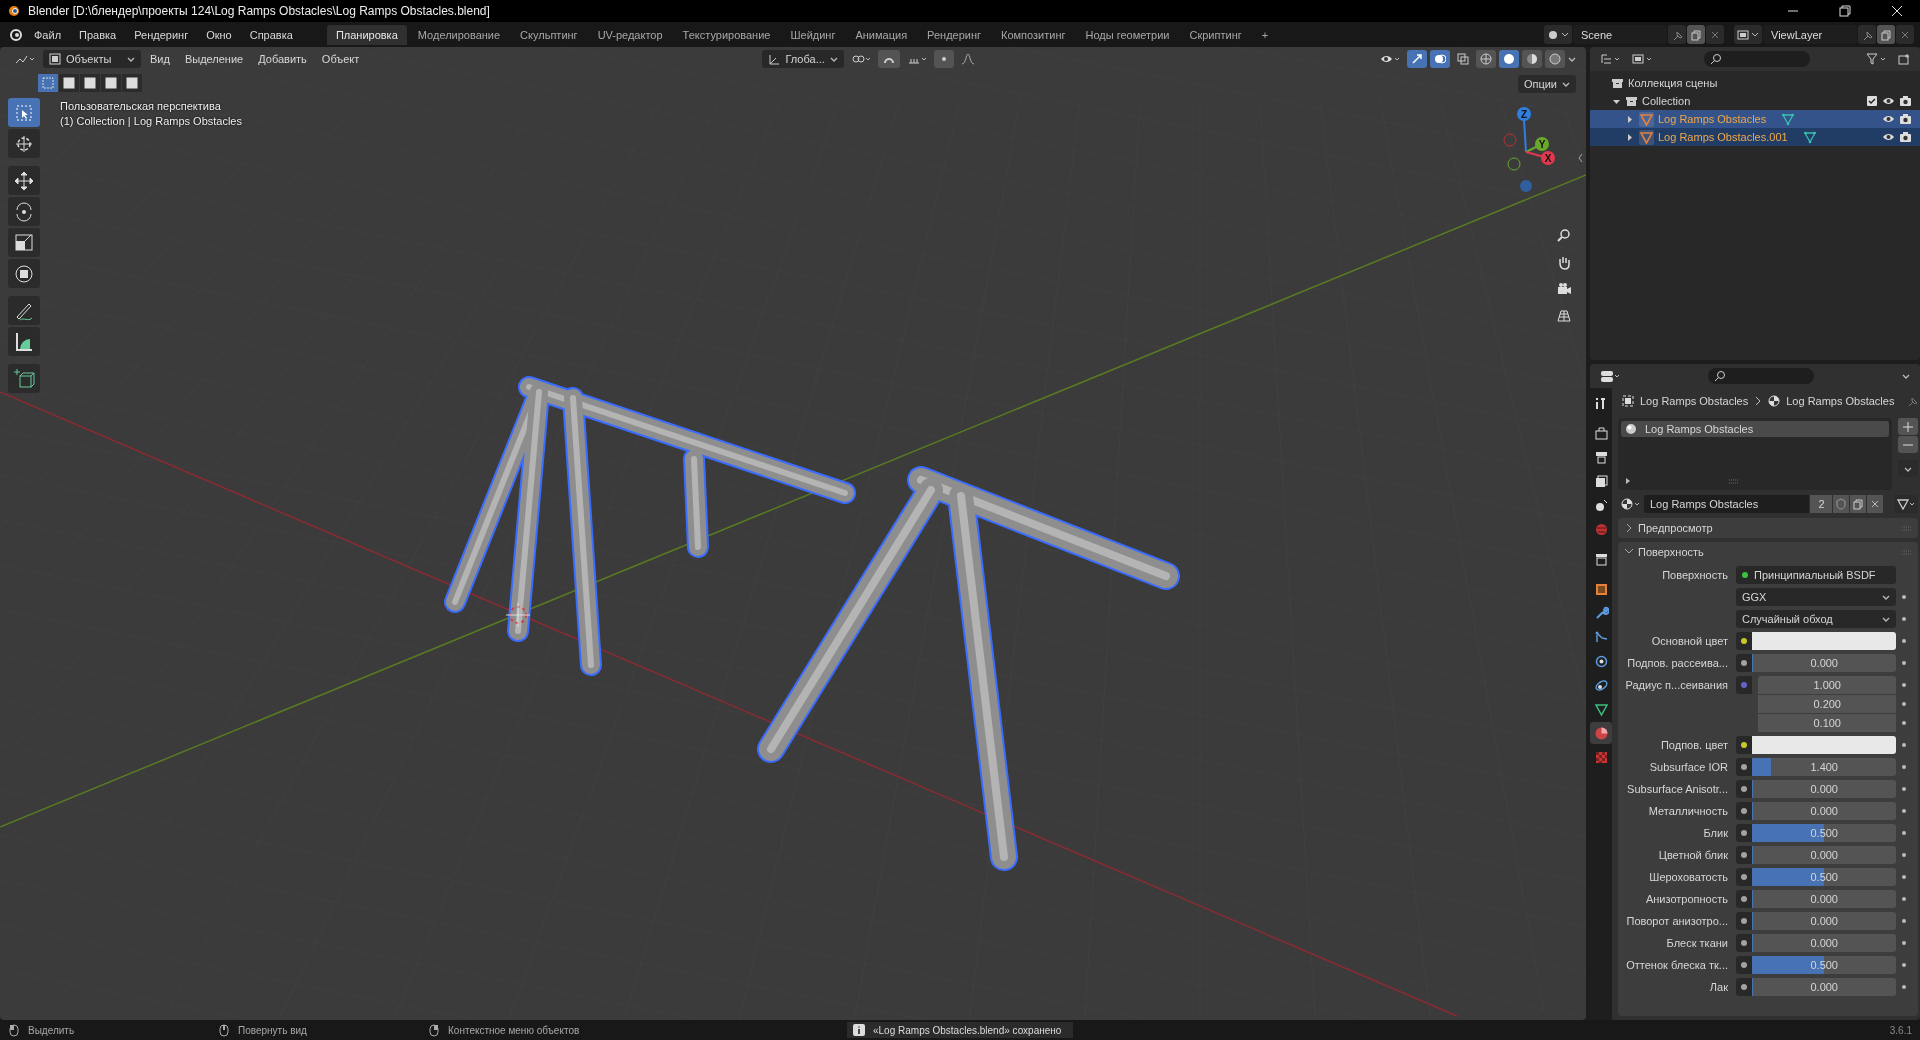 Image resolution: width=1920 pixels, height=1040 pixels. I want to click on workspace-tab: Анимация, so click(881, 34).